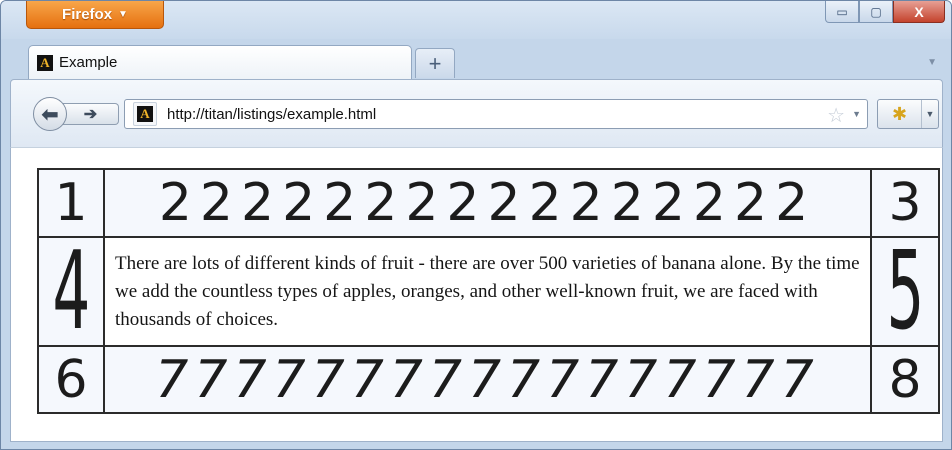 Image resolution: width=952 pixels, height=450 pixels. I want to click on bookmark-star-icon: ☆, so click(836, 115).